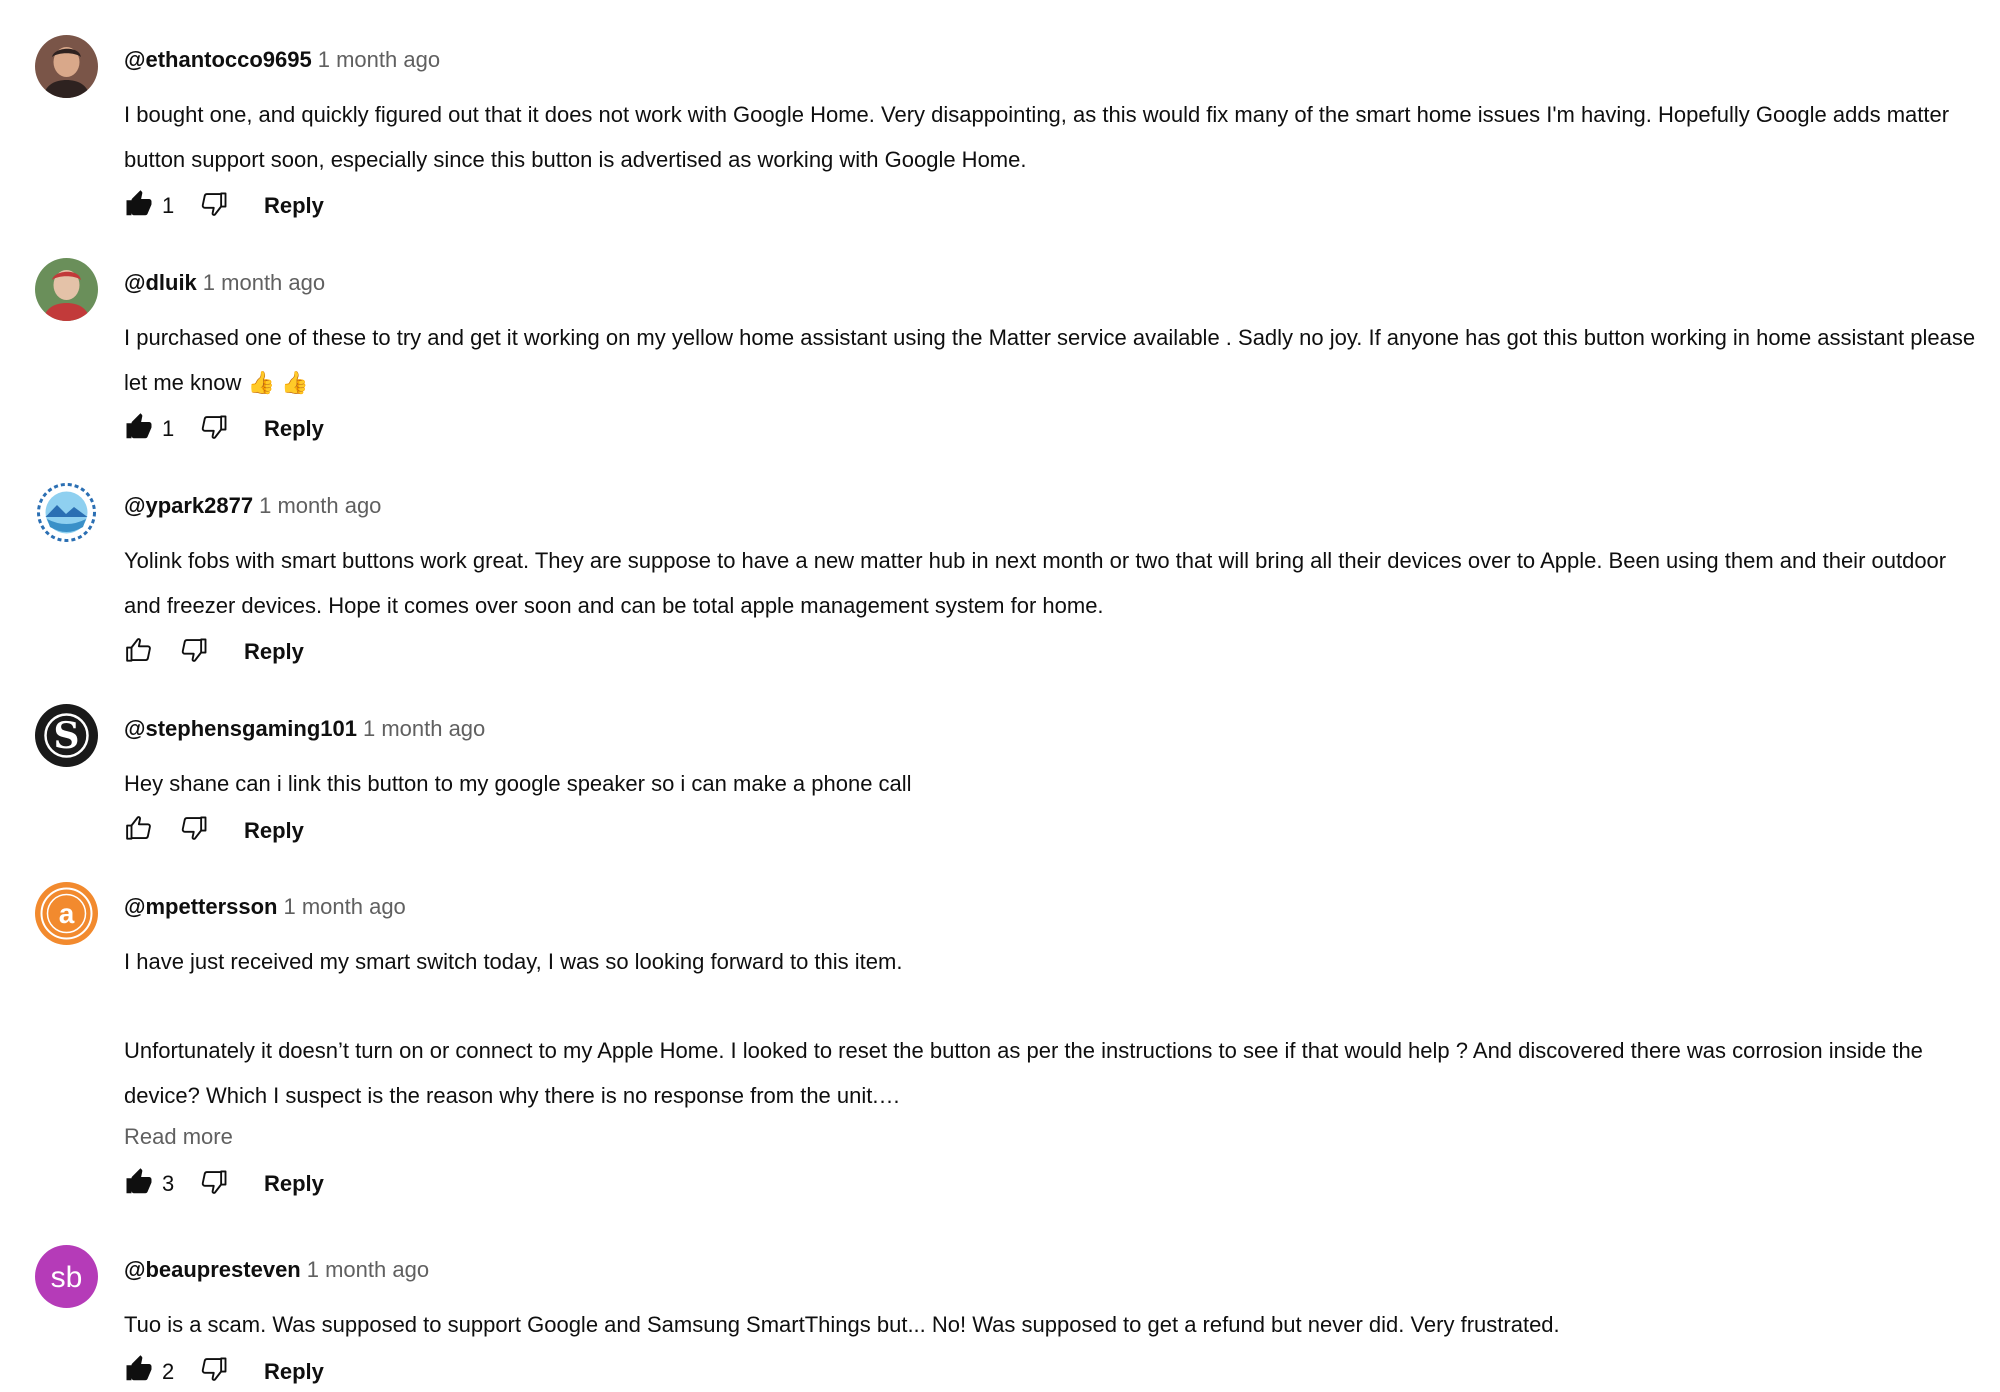 The image size is (2000, 1392). I want to click on avatar: sb, so click(66, 1276).